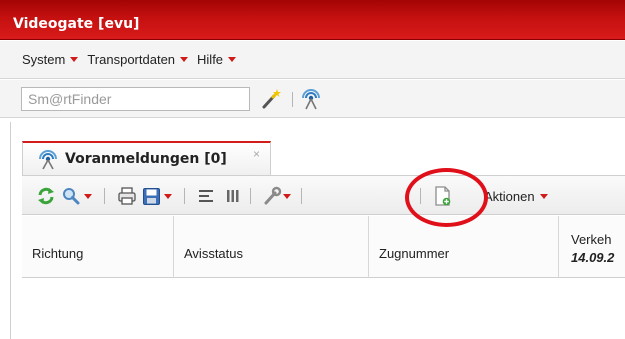  I want to click on column-header-richtung: Richtung, so click(98, 247).